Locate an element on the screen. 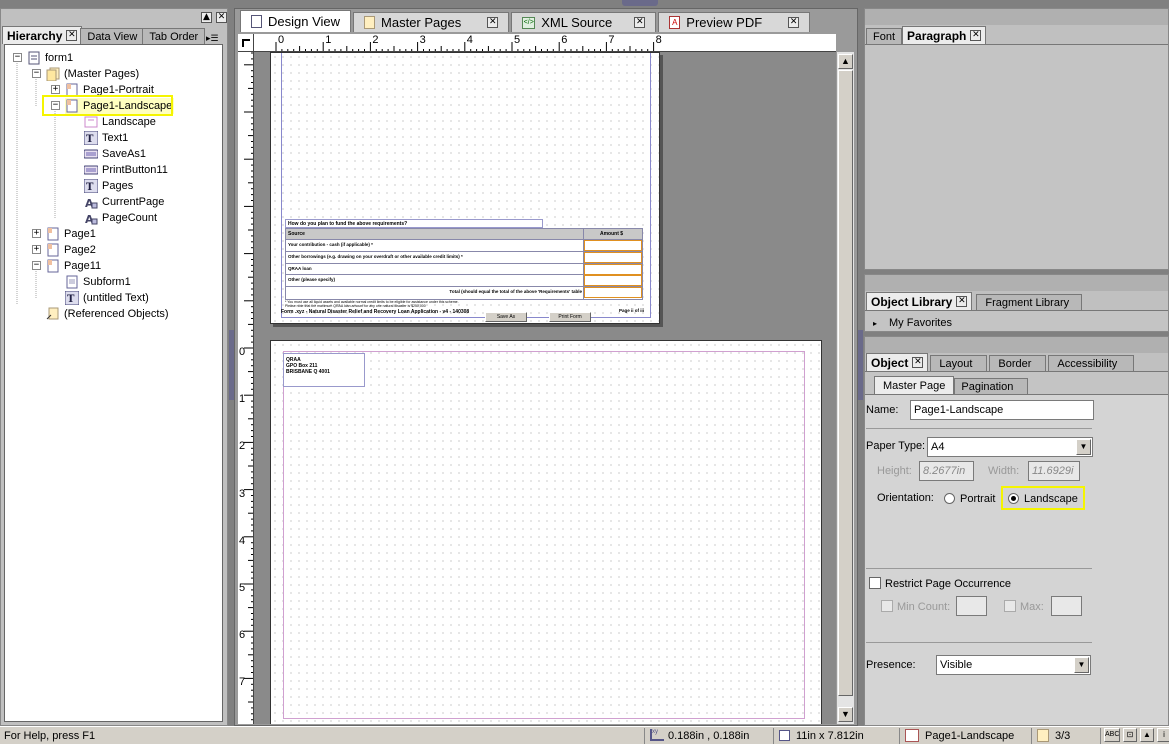  scroll-up-icon: ▲ is located at coordinates (845, 61).